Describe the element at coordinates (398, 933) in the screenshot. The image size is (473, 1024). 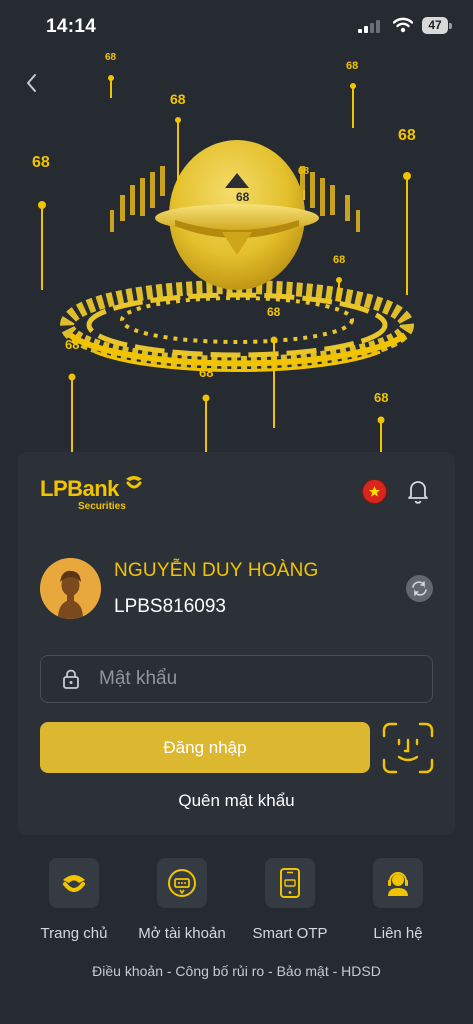
I see `quick-action-label: Liên hệ` at that location.